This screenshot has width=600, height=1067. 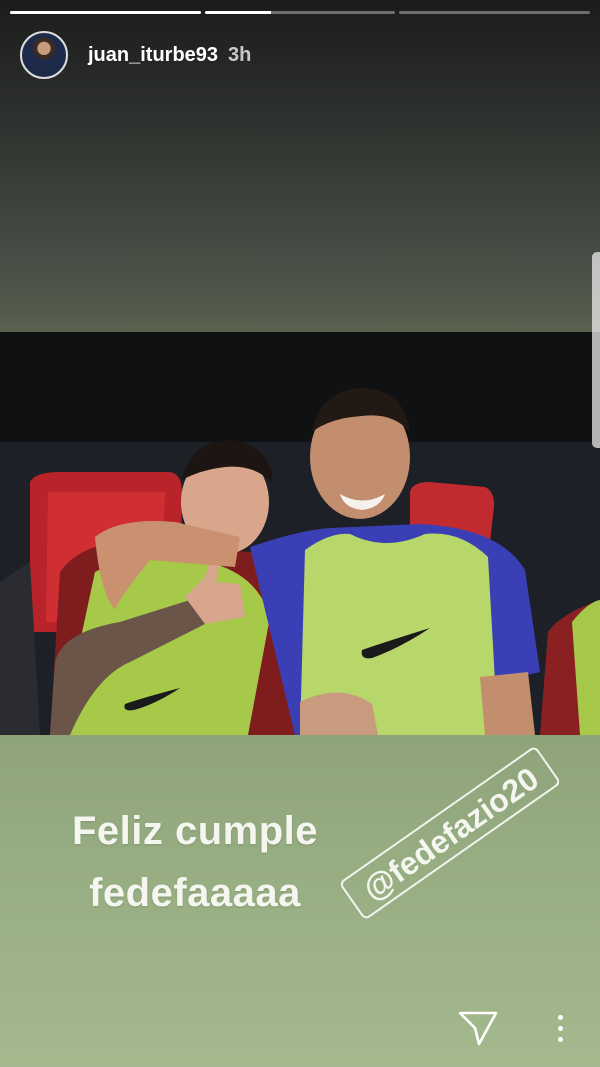 What do you see at coordinates (195, 893) in the screenshot?
I see `caption-line-2: fedefaaaaa` at bounding box center [195, 893].